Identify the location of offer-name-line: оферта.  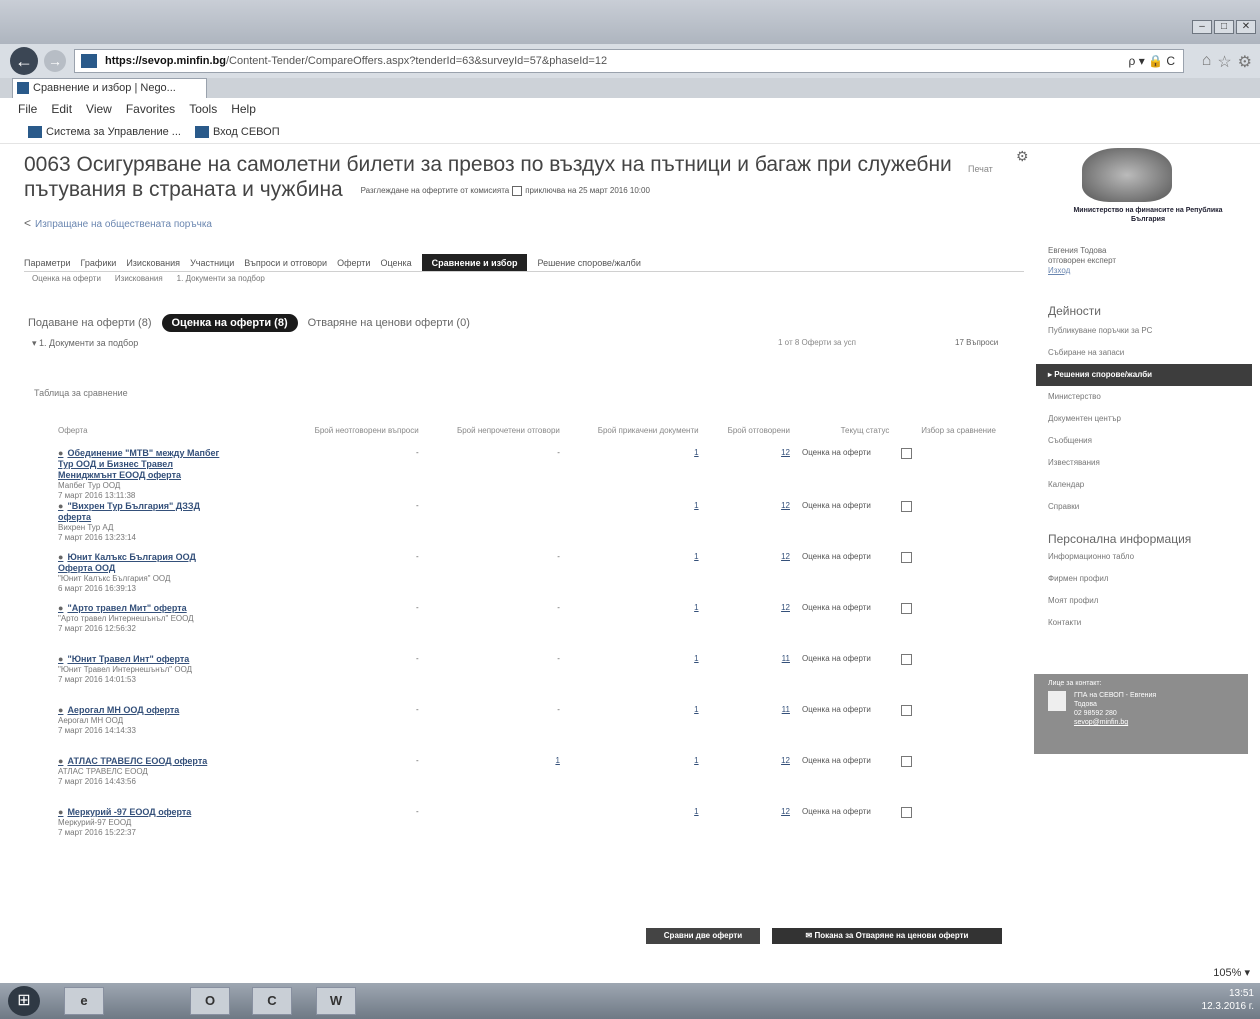
(167, 517).